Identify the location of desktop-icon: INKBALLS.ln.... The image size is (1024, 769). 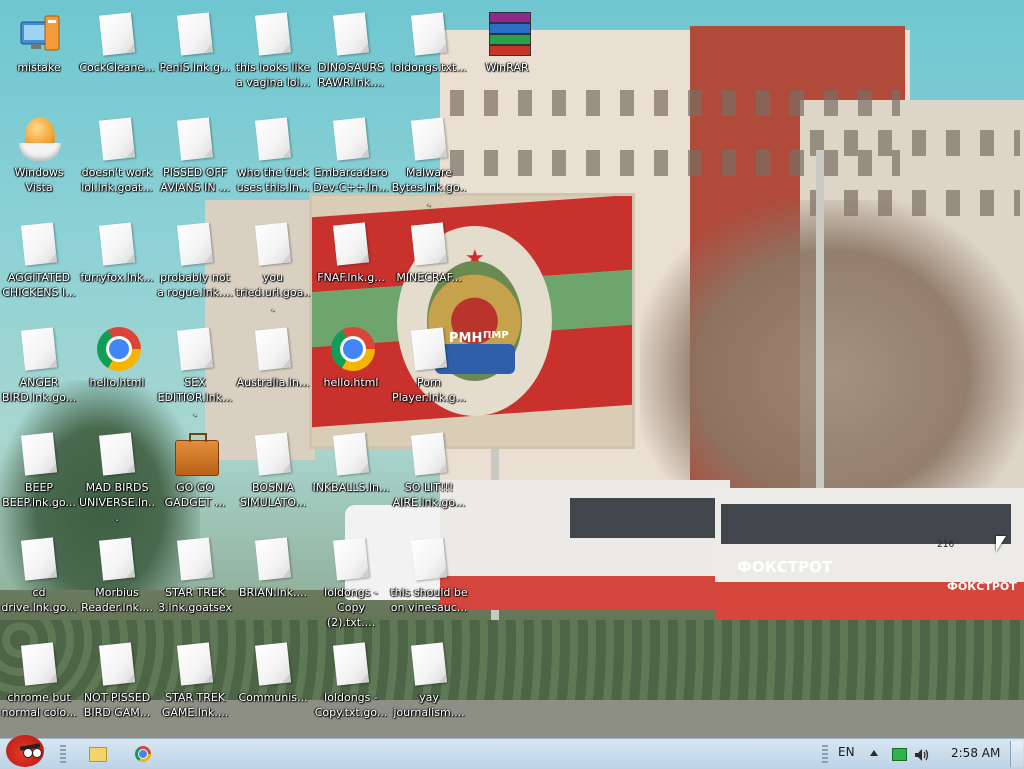
(351, 474).